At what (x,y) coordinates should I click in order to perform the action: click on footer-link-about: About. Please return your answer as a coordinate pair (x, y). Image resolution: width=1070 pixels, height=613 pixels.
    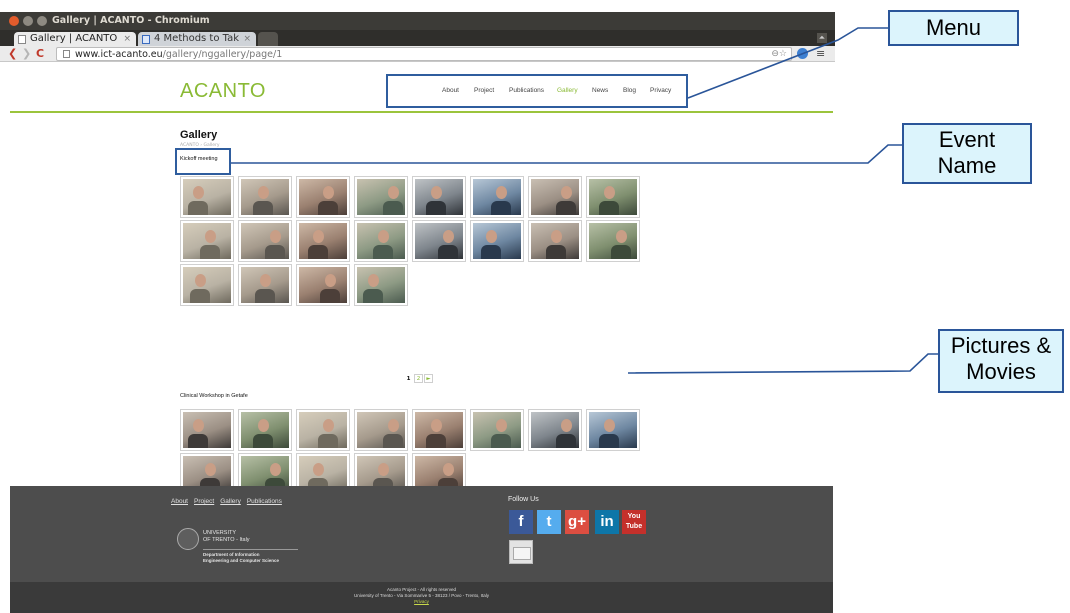
    Looking at the image, I should click on (179, 501).